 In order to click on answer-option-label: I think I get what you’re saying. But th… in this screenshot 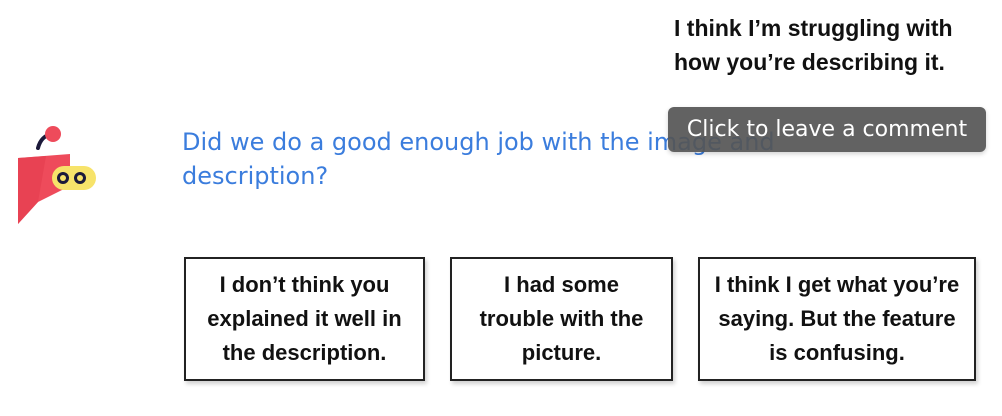, I will do `click(837, 318)`.